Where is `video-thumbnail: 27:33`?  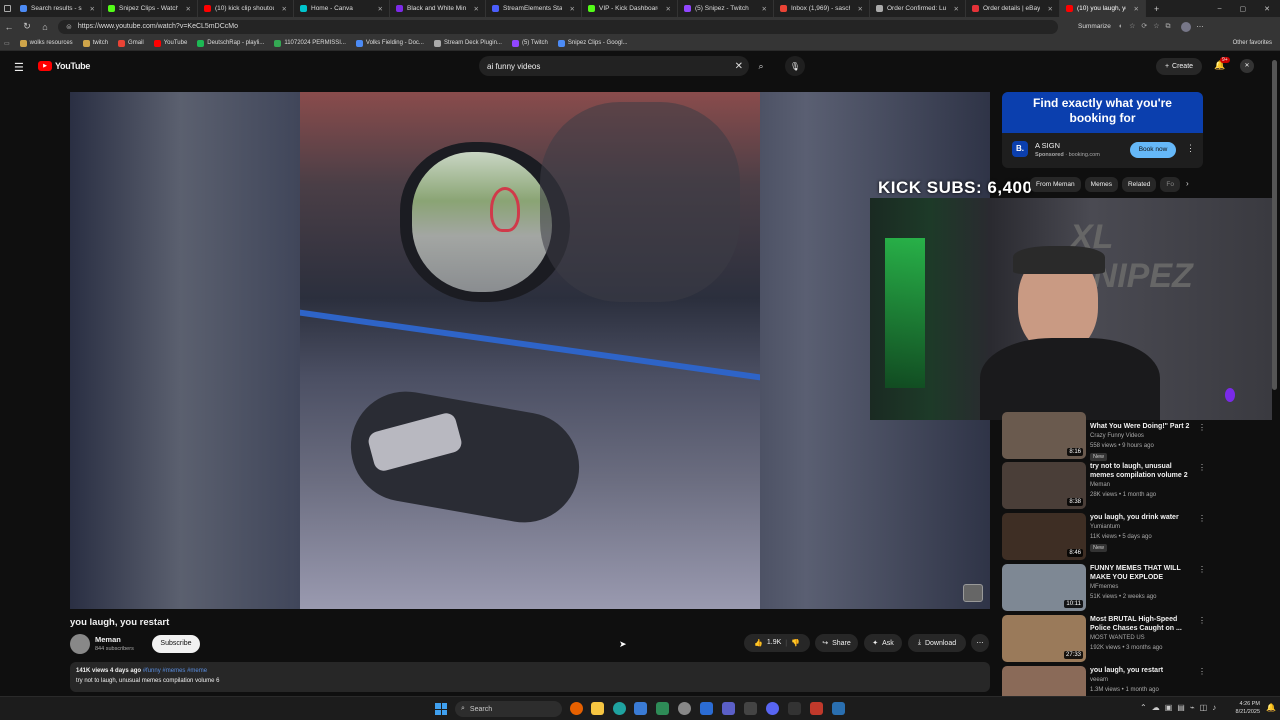
video-thumbnail: 27:33 is located at coordinates (1044, 638).